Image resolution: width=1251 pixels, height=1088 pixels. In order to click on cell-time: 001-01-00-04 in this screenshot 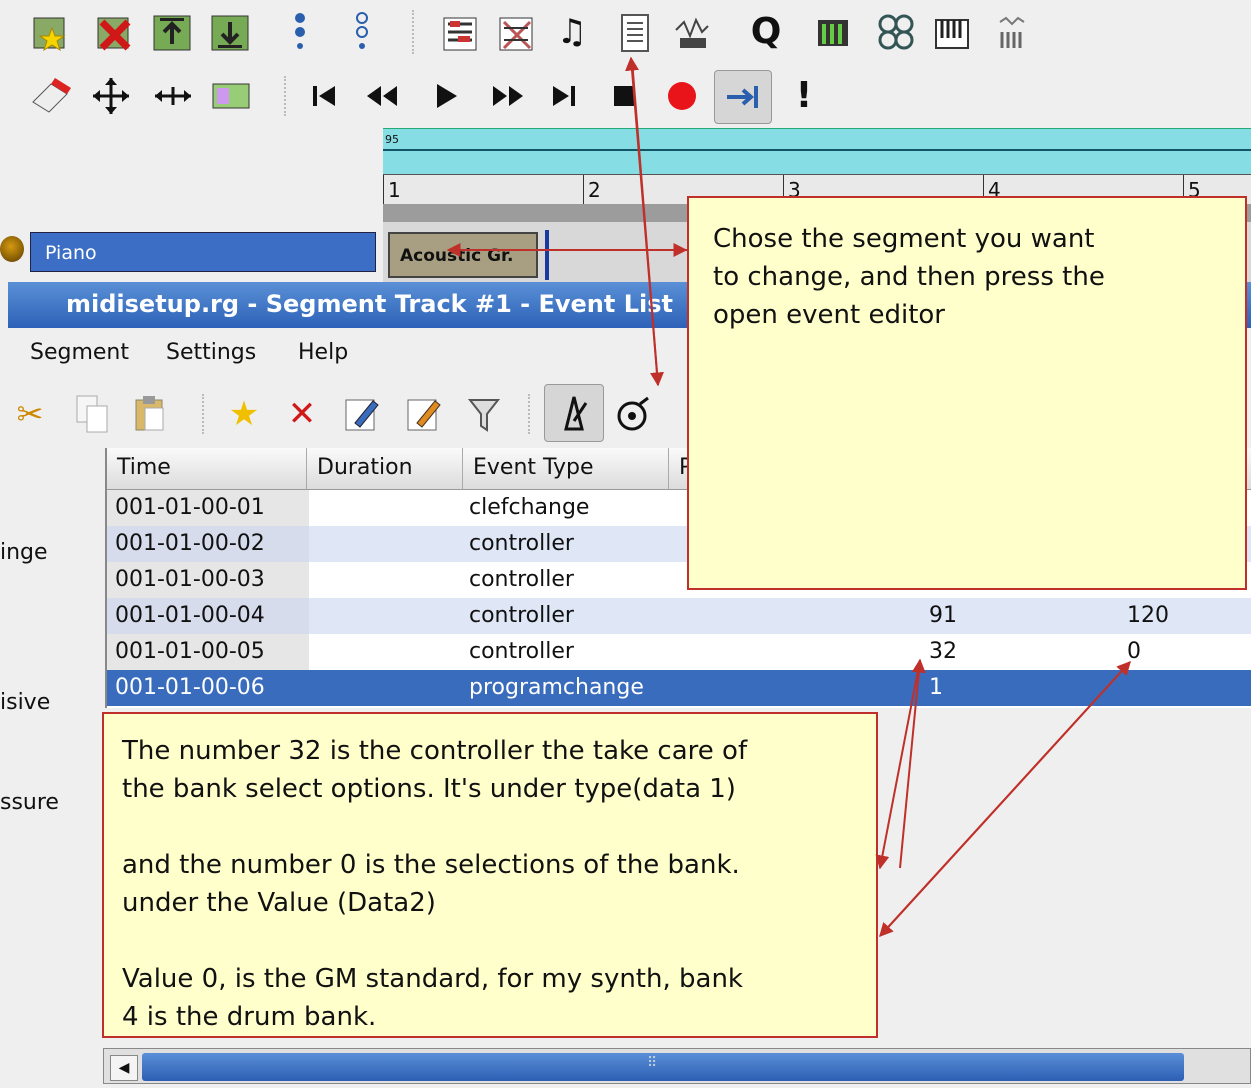, I will do `click(190, 615)`.